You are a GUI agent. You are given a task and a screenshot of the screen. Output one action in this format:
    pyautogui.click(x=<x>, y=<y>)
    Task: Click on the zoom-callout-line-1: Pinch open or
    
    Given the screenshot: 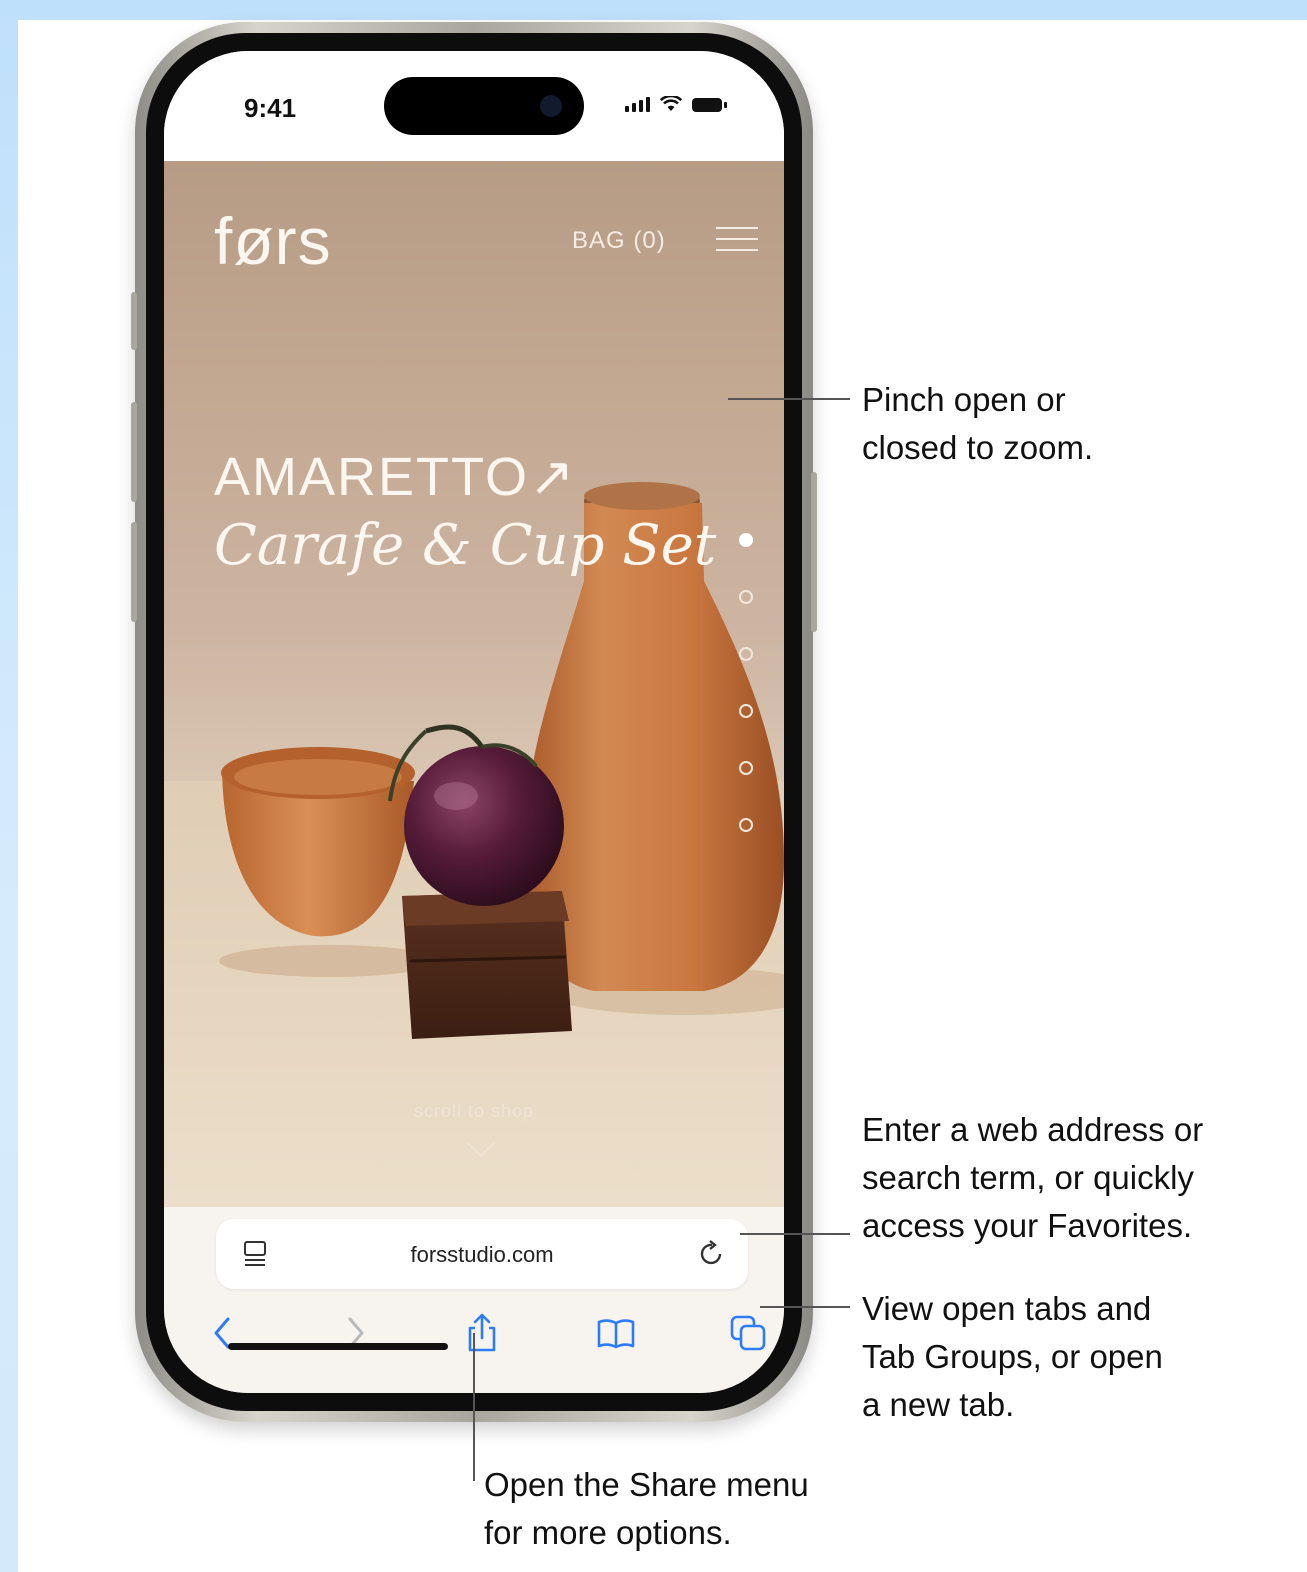 What is the action you would take?
    pyautogui.click(x=964, y=399)
    